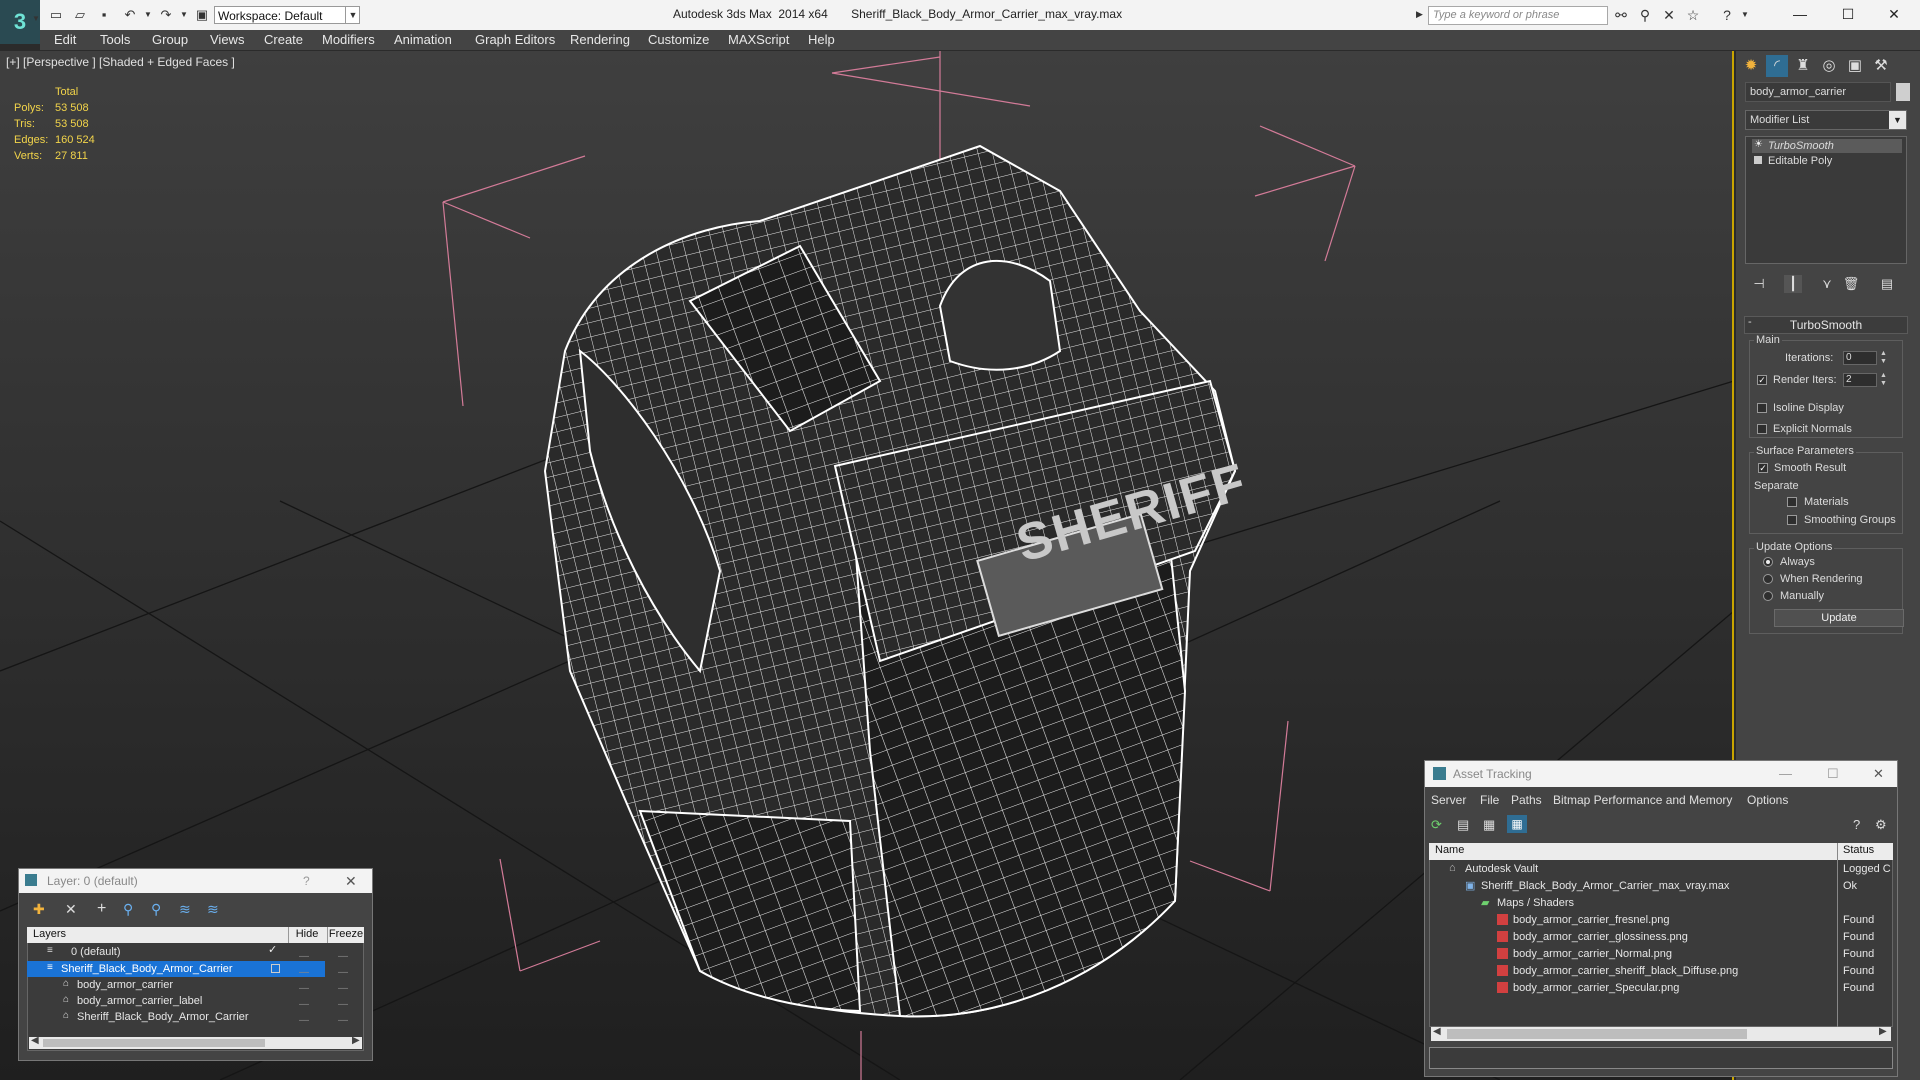  Describe the element at coordinates (184, 1017) in the screenshot. I see `object-row: Sheriff_Black_Body_Armor_Carrier` at that location.